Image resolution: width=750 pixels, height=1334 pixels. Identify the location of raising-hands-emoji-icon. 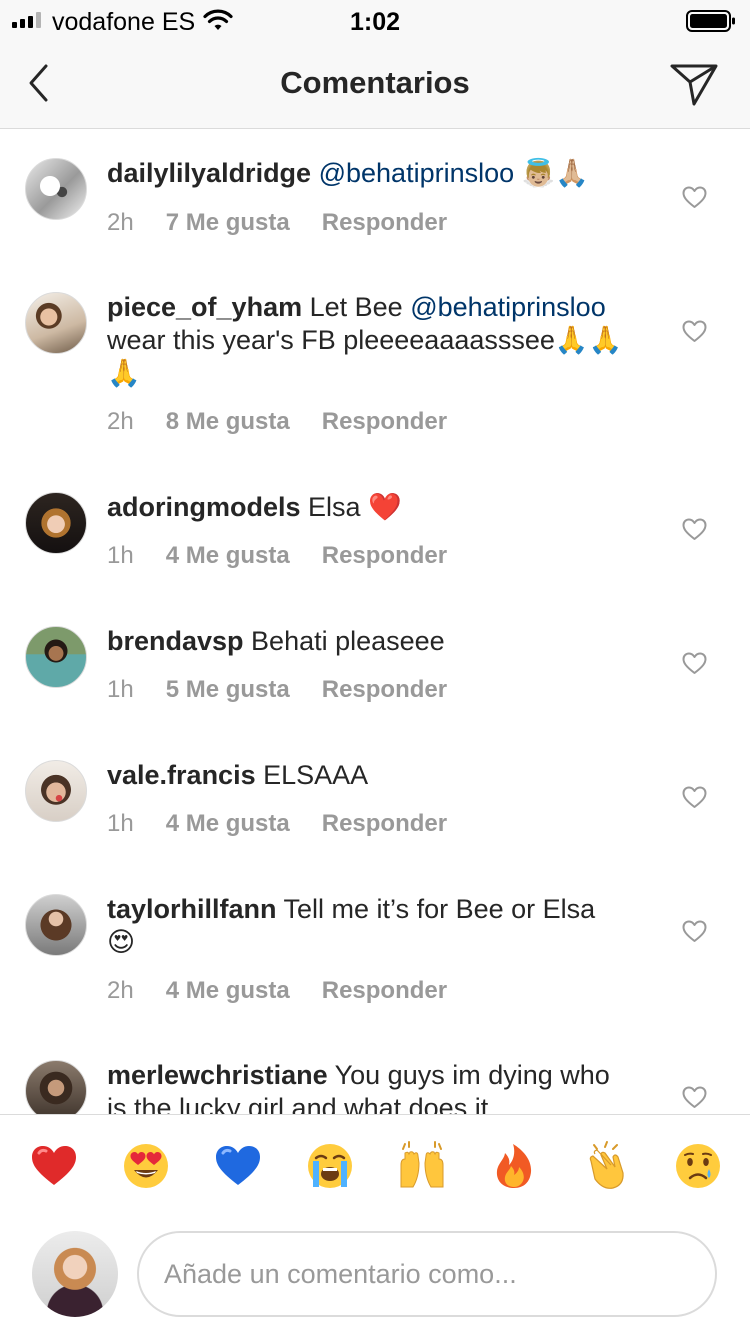
(422, 1166).